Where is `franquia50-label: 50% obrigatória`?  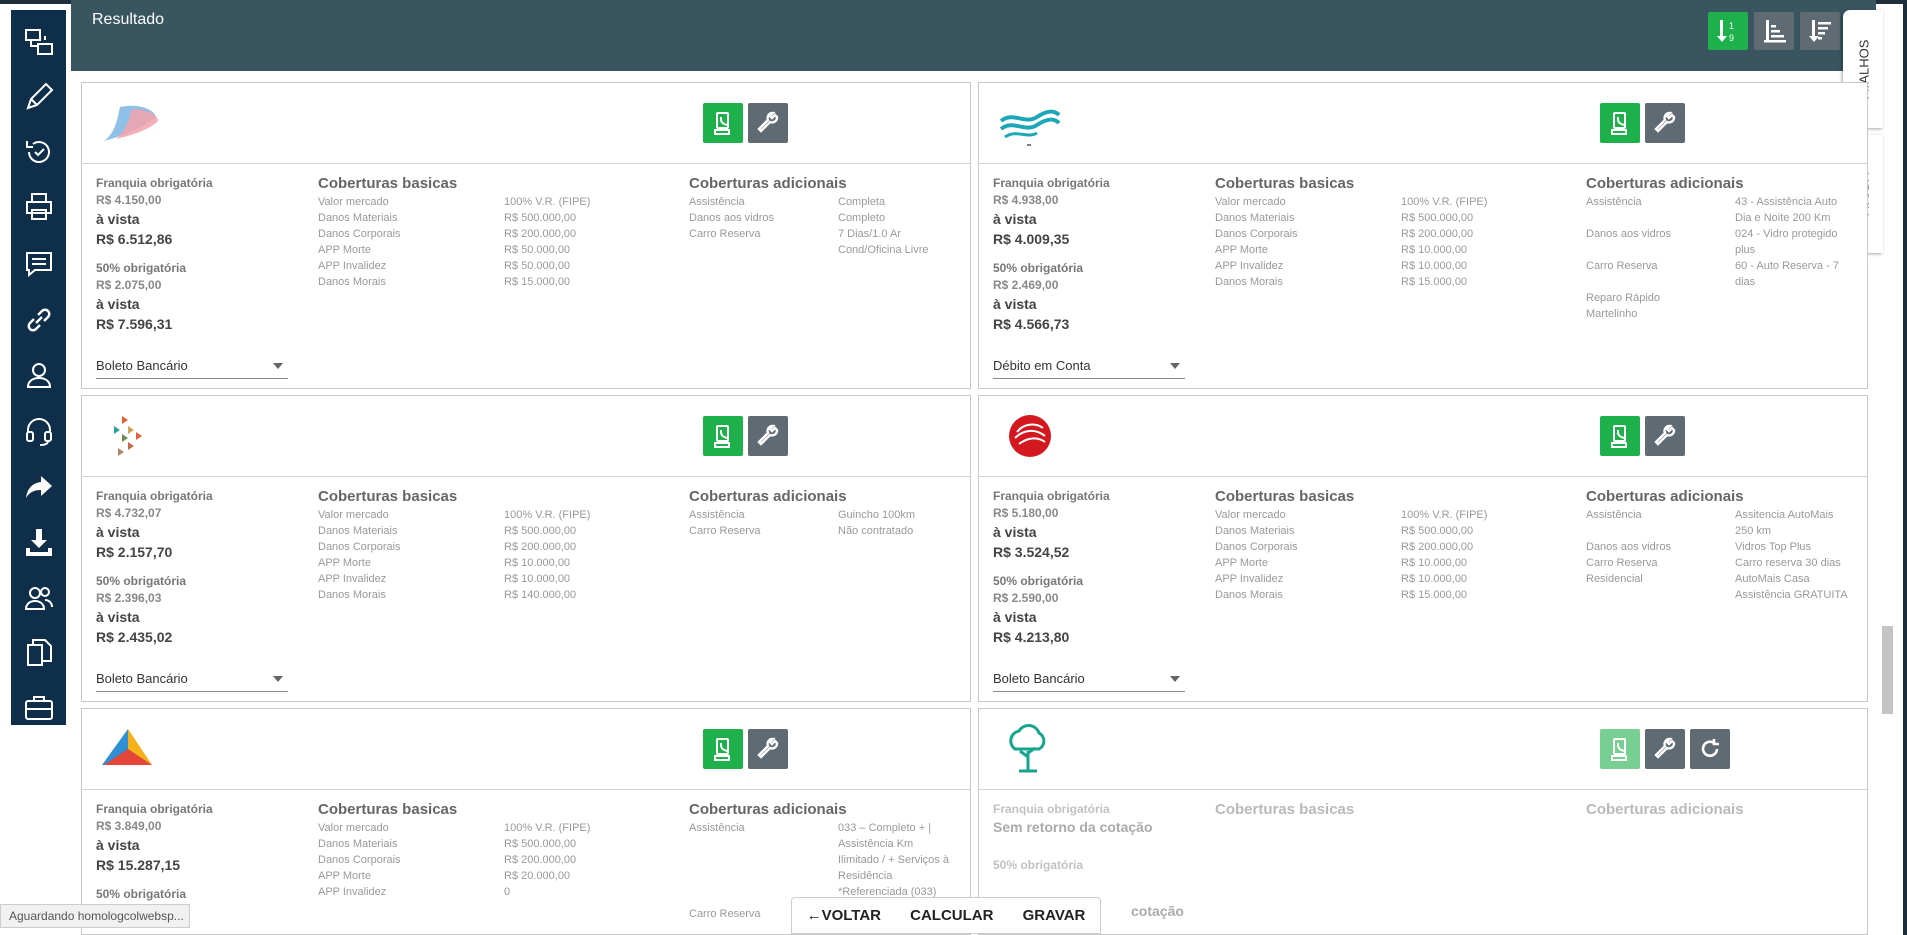 franquia50-label: 50% obrigatória is located at coordinates (1038, 581).